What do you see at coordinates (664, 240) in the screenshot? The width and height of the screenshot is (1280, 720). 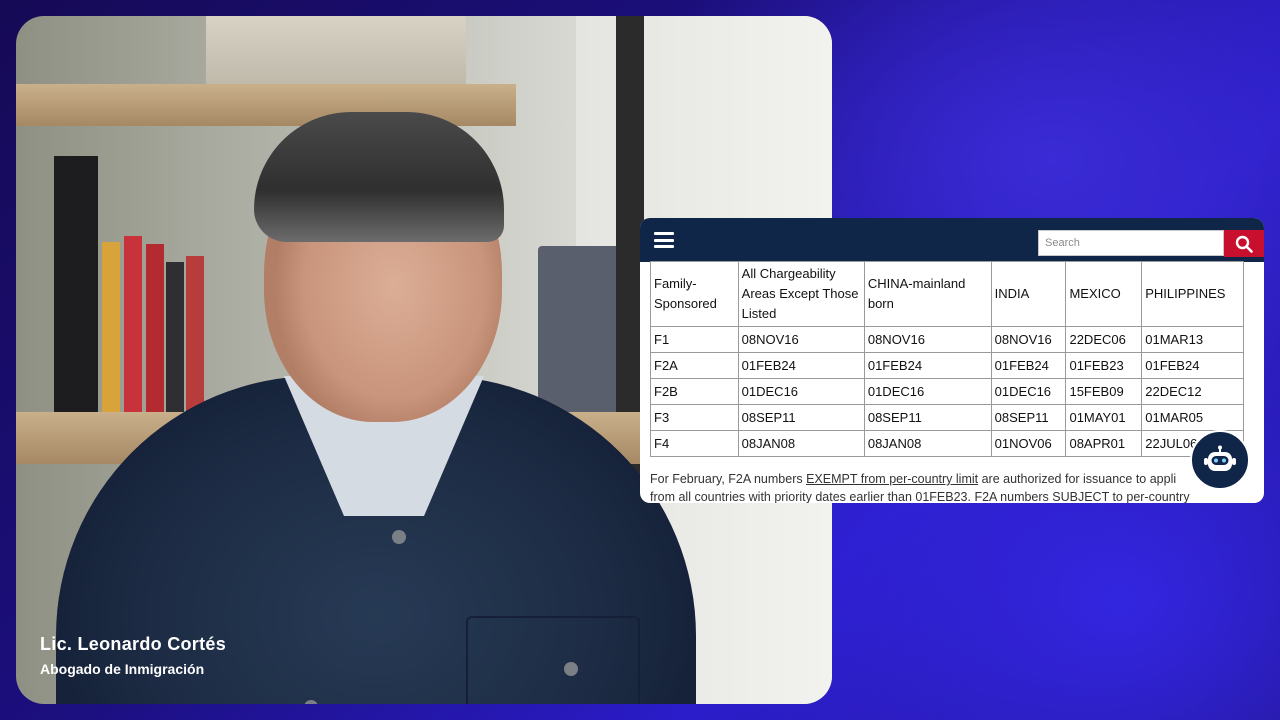 I see `hamburger-menu-icon` at bounding box center [664, 240].